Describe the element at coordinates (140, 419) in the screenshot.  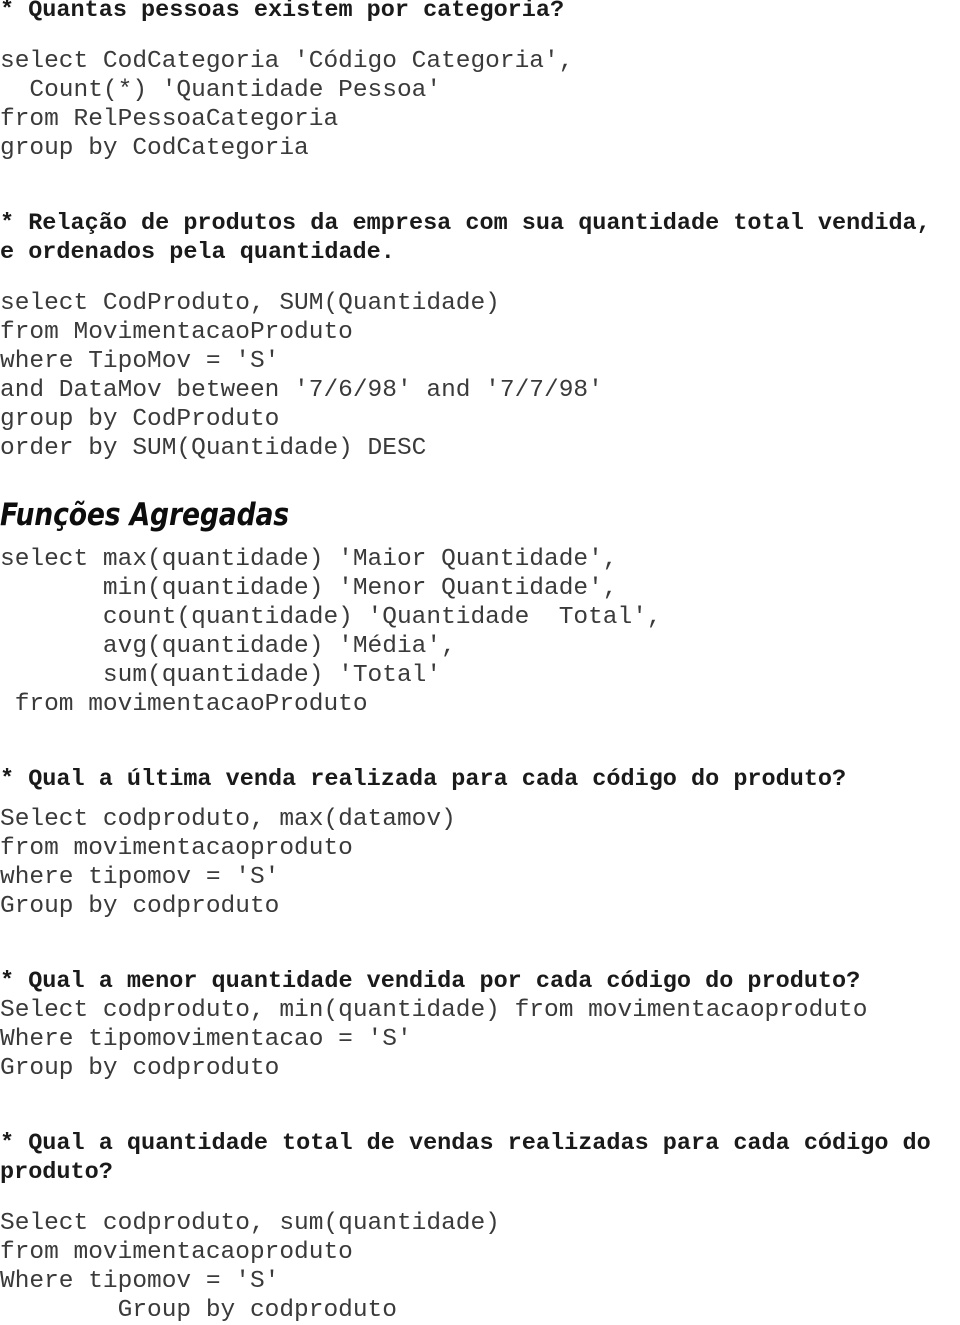
I see `code-line: group by CodProduto` at that location.